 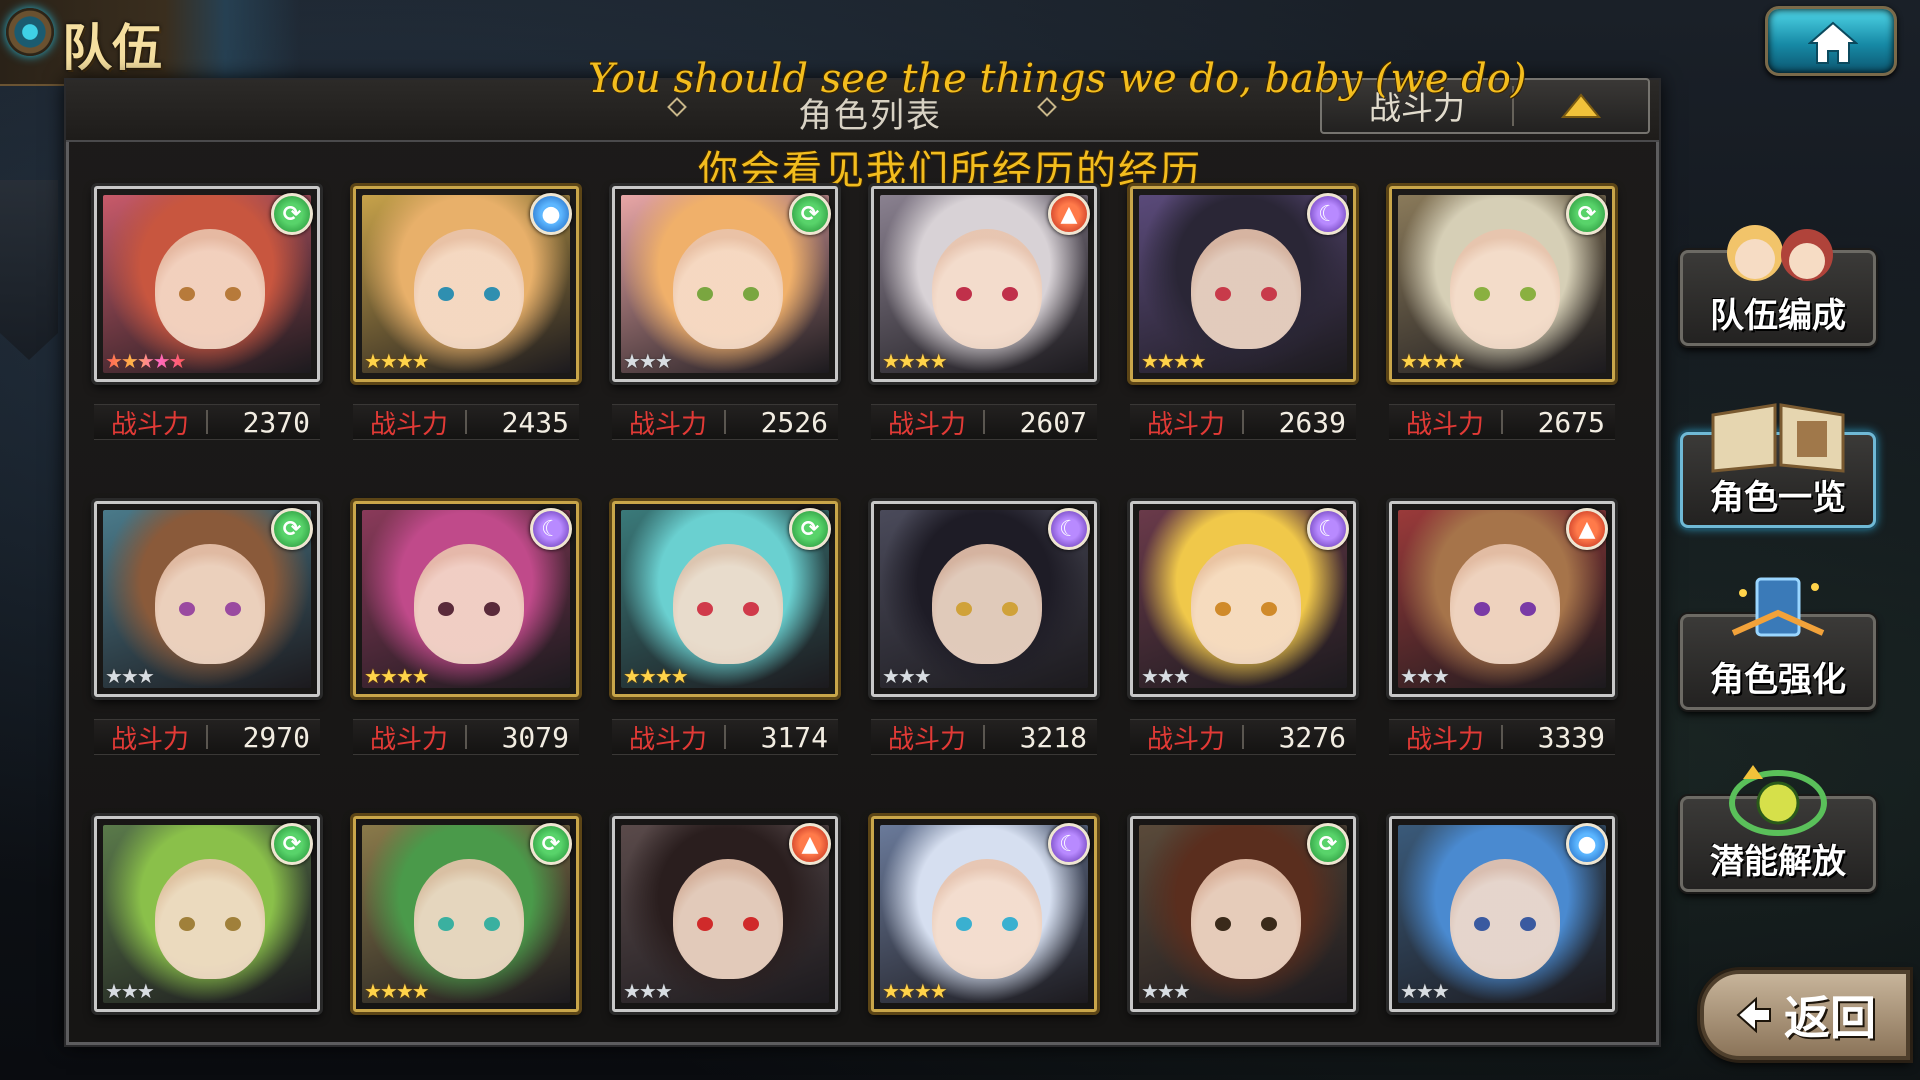 What do you see at coordinates (1778, 607) in the screenshot?
I see `card-upgrade-icon` at bounding box center [1778, 607].